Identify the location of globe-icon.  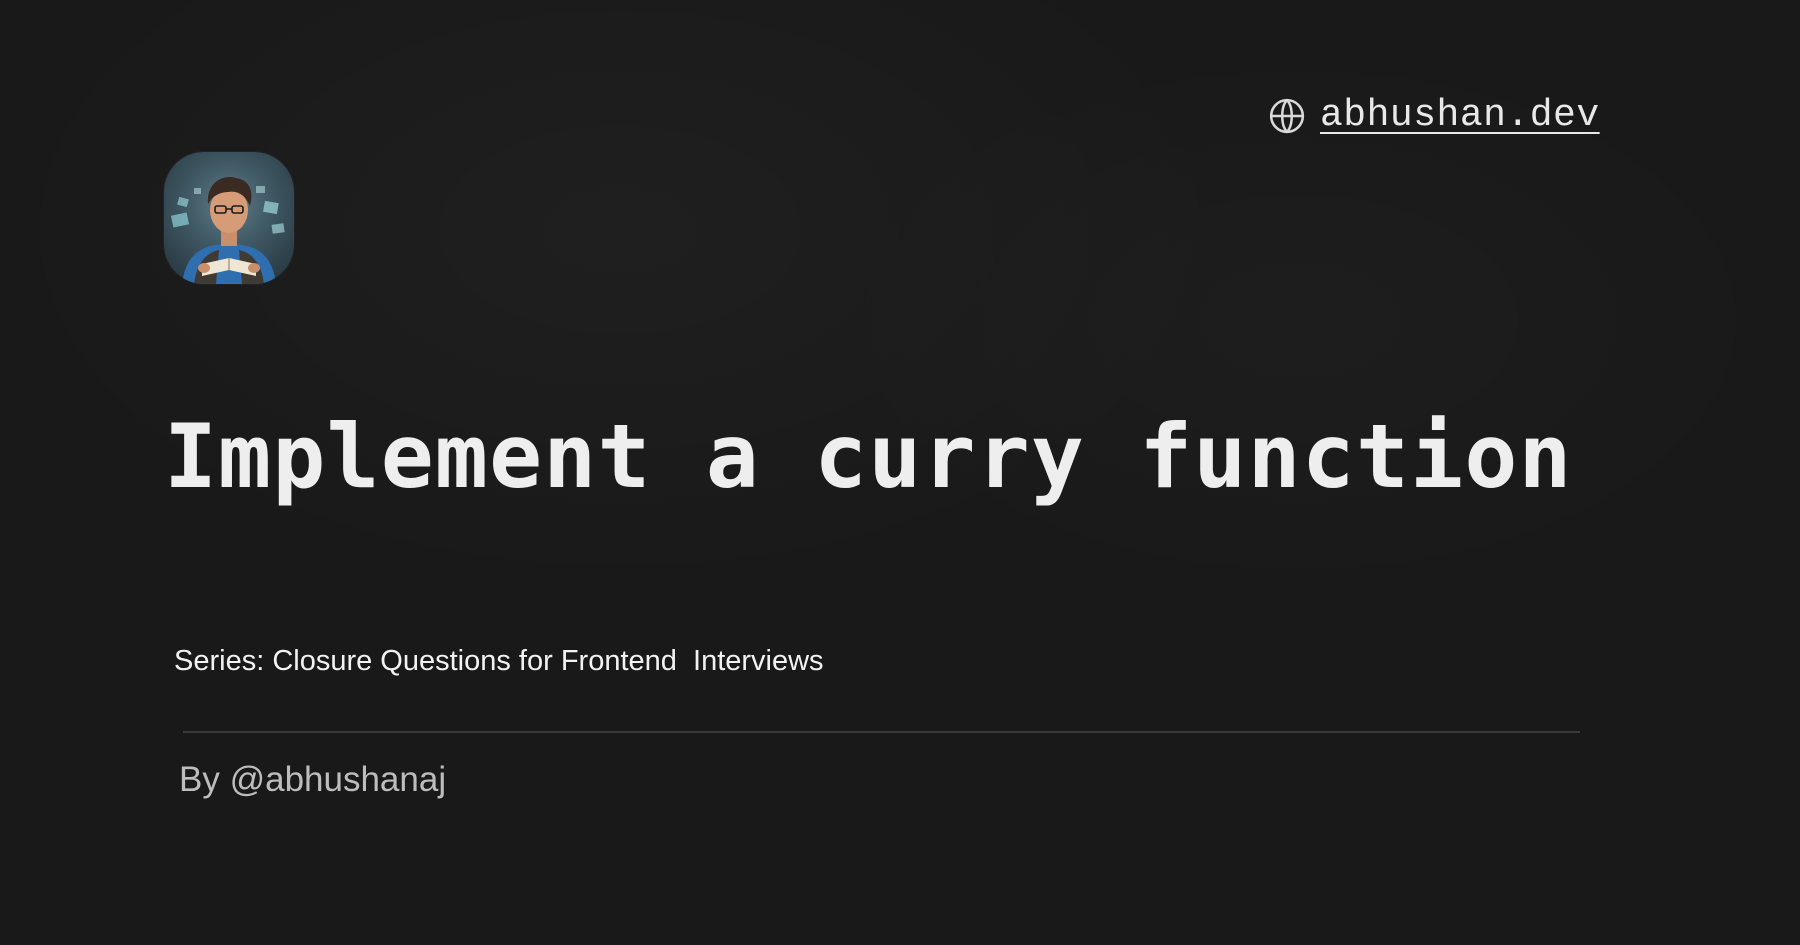
(1287, 116).